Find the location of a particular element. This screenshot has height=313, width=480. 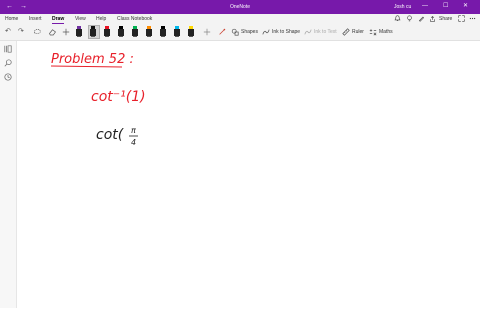

maths-icon is located at coordinates (373, 33).